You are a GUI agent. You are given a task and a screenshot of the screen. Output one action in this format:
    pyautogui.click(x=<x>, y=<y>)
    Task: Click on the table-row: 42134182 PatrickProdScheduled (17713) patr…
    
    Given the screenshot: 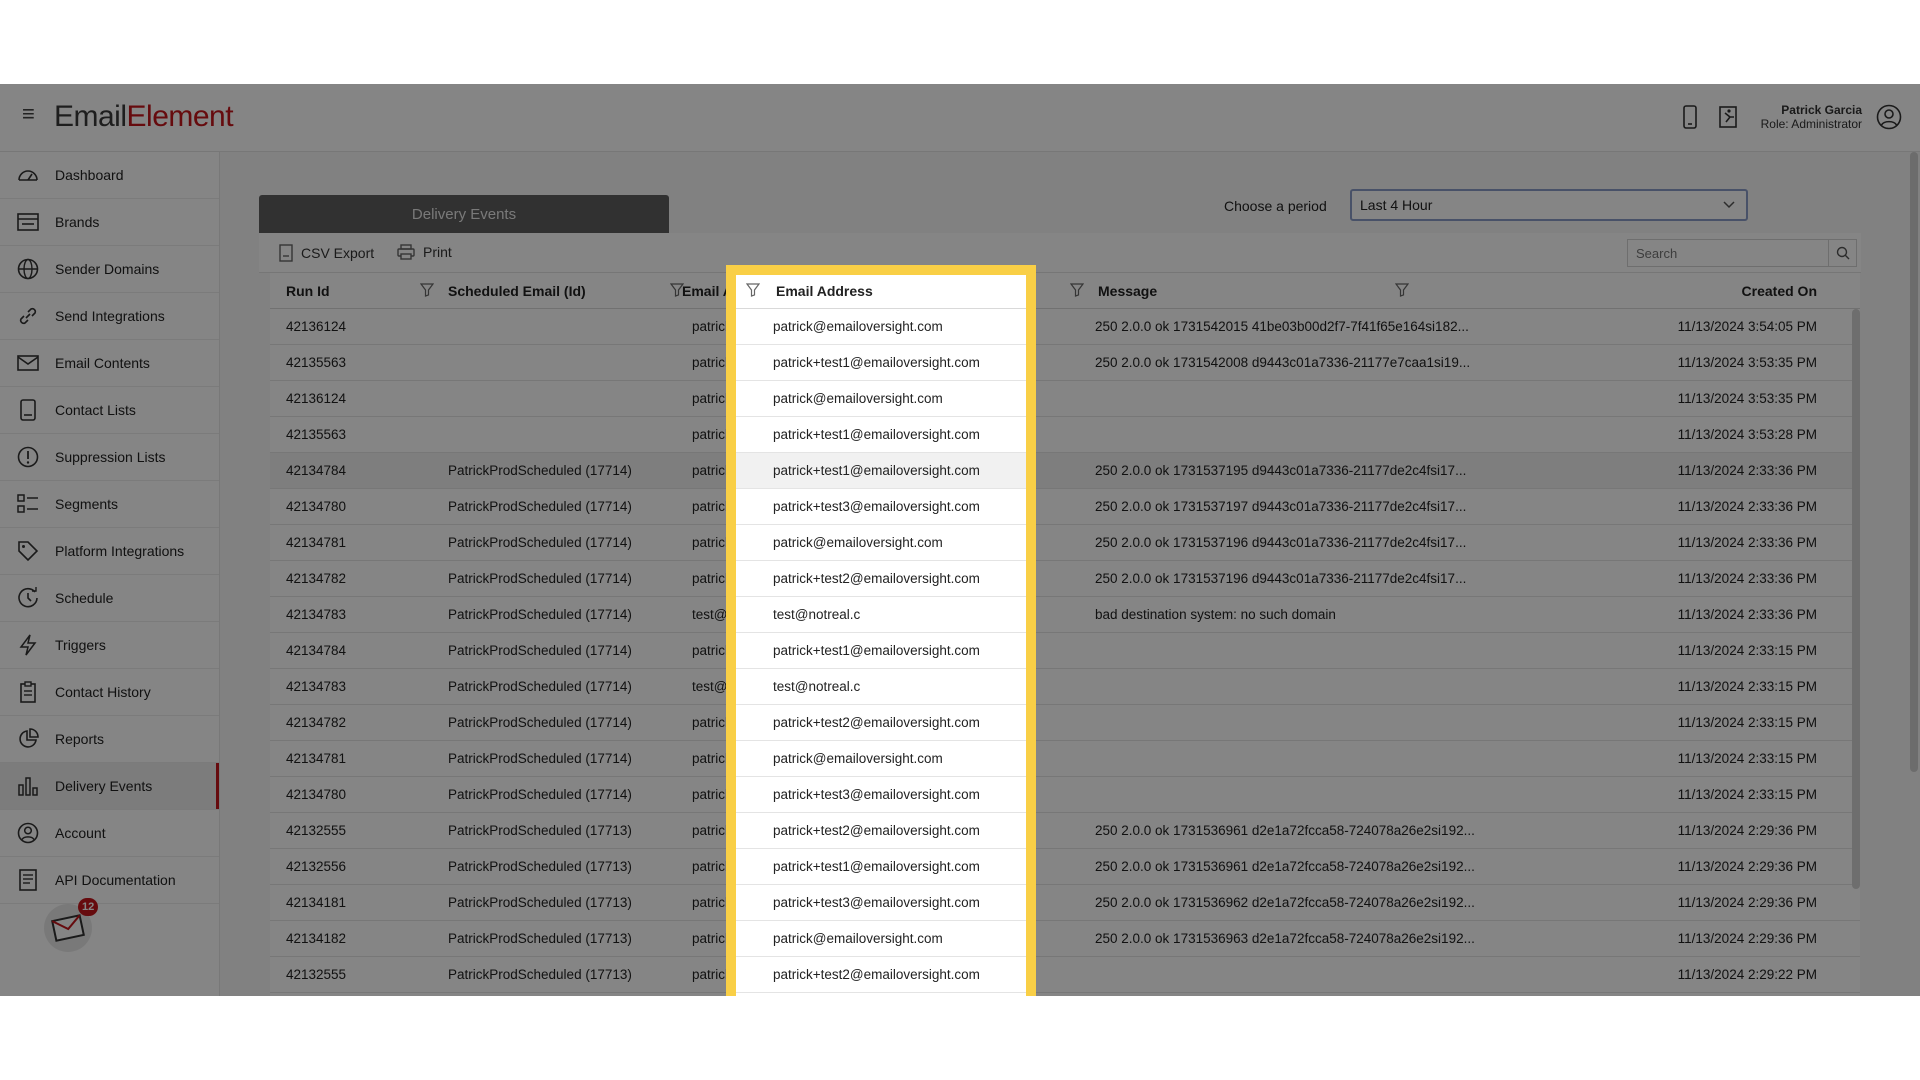 What is the action you would take?
    pyautogui.click(x=1065, y=939)
    